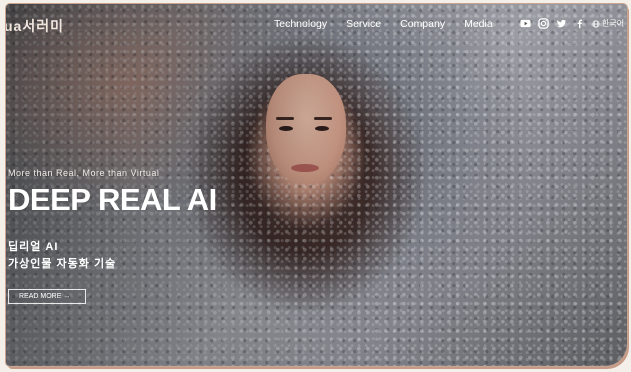  What do you see at coordinates (543, 23) in the screenshot?
I see `instagram-icon` at bounding box center [543, 23].